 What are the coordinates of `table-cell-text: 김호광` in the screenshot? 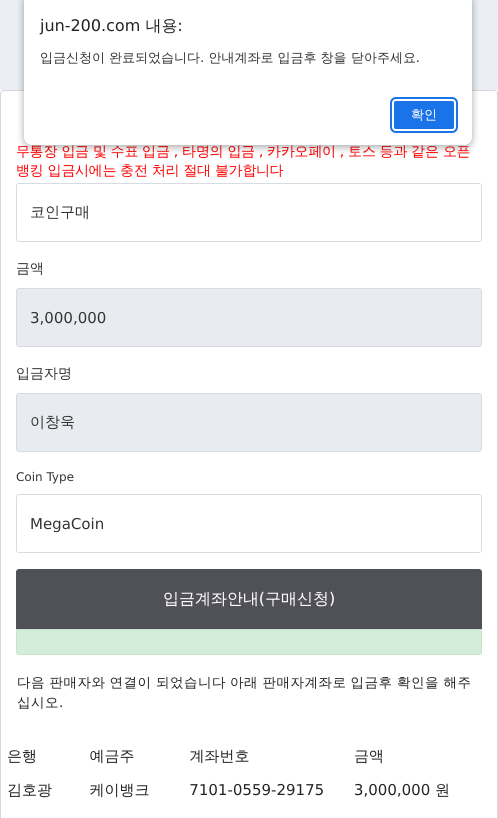 It's located at (30, 790).